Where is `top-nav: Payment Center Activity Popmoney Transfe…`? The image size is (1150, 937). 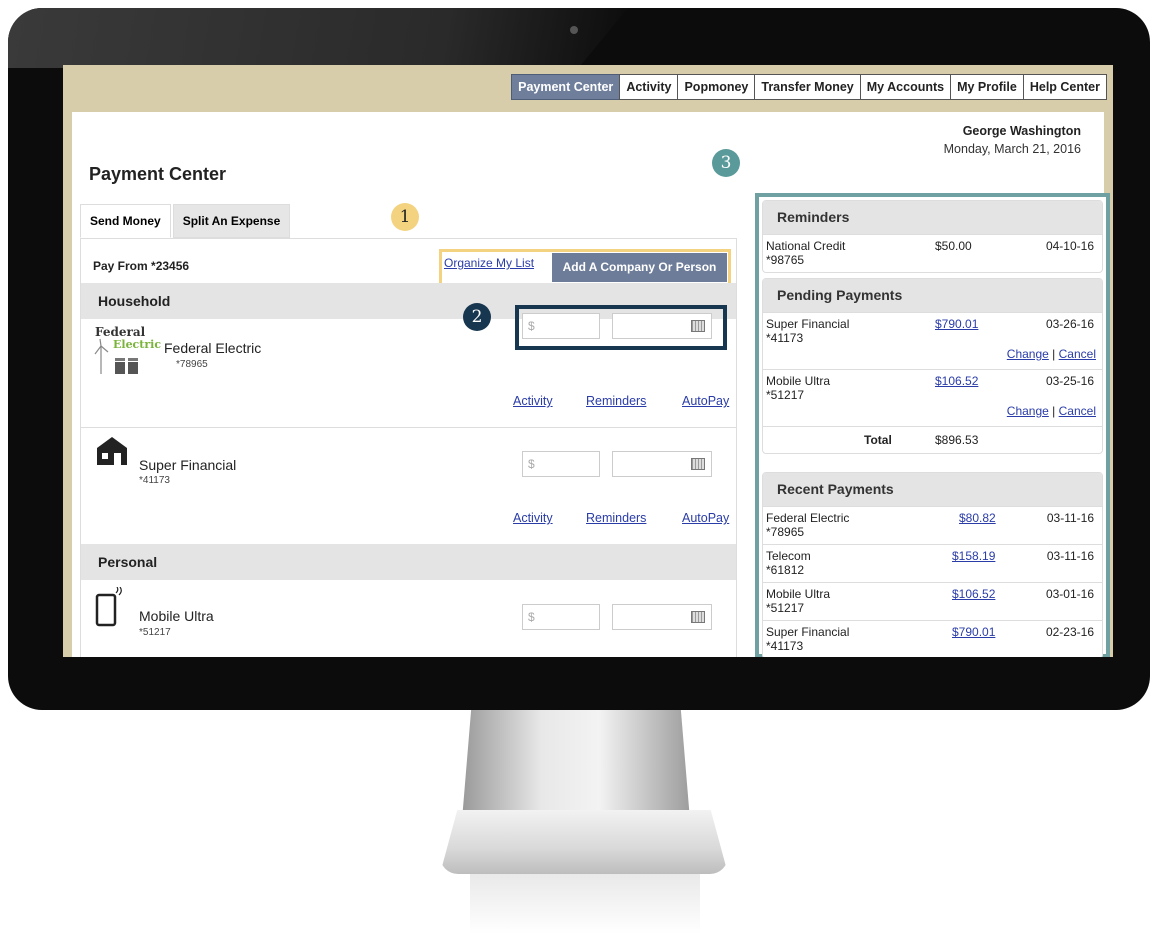 top-nav: Payment Center Activity Popmoney Transfe… is located at coordinates (809, 87).